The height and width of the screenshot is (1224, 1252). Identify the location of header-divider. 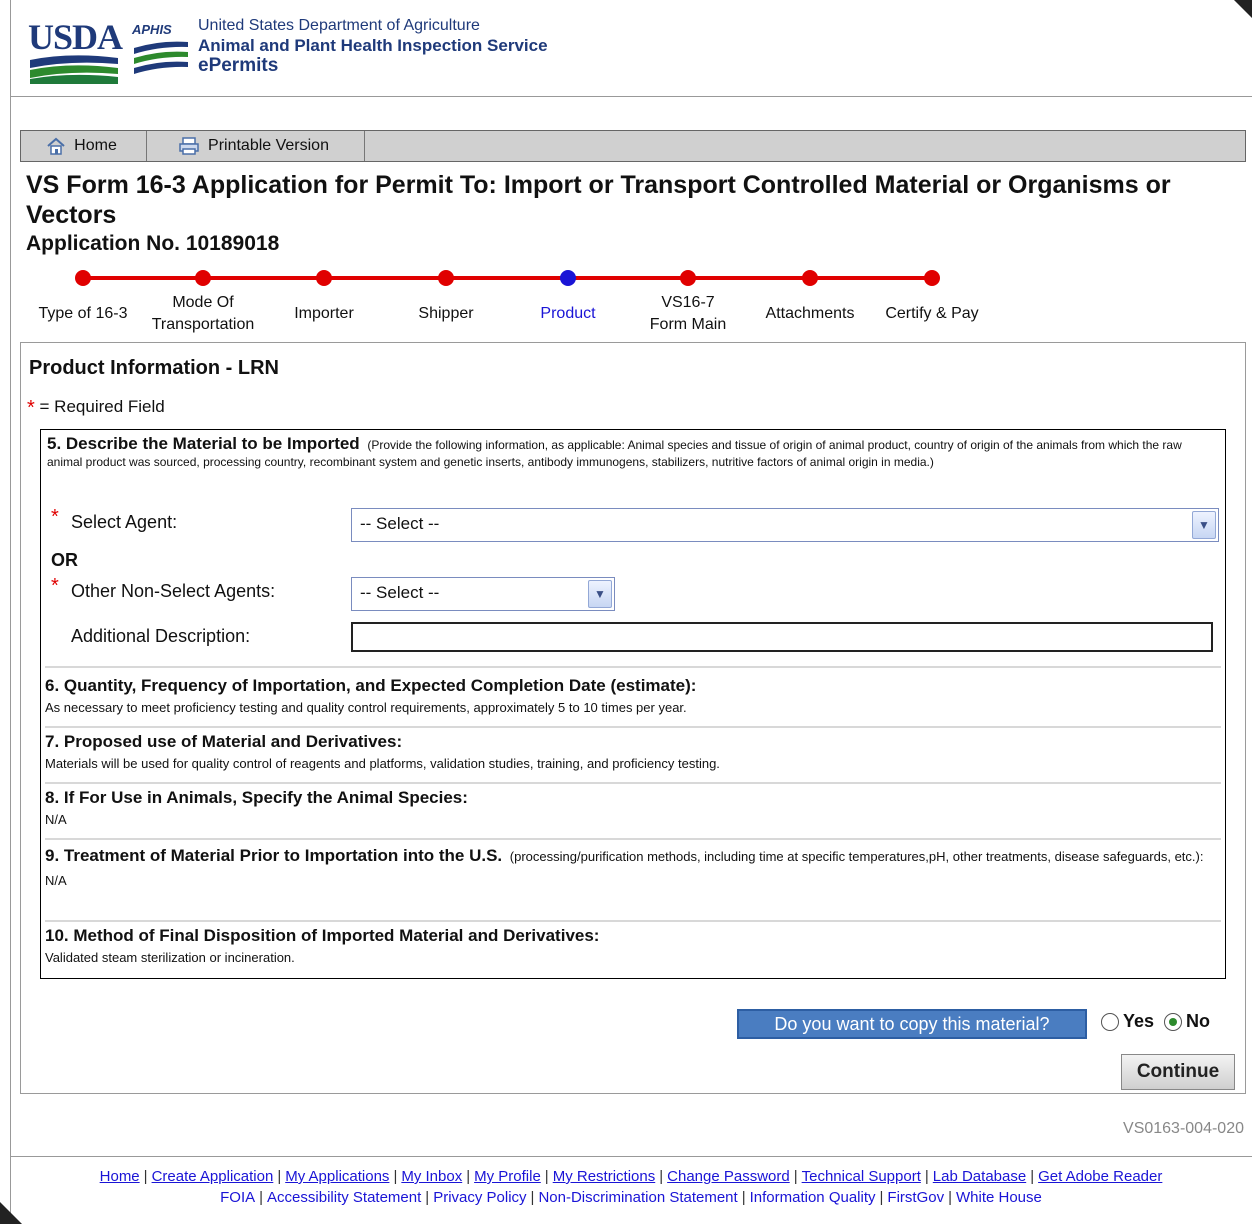
(631, 96).